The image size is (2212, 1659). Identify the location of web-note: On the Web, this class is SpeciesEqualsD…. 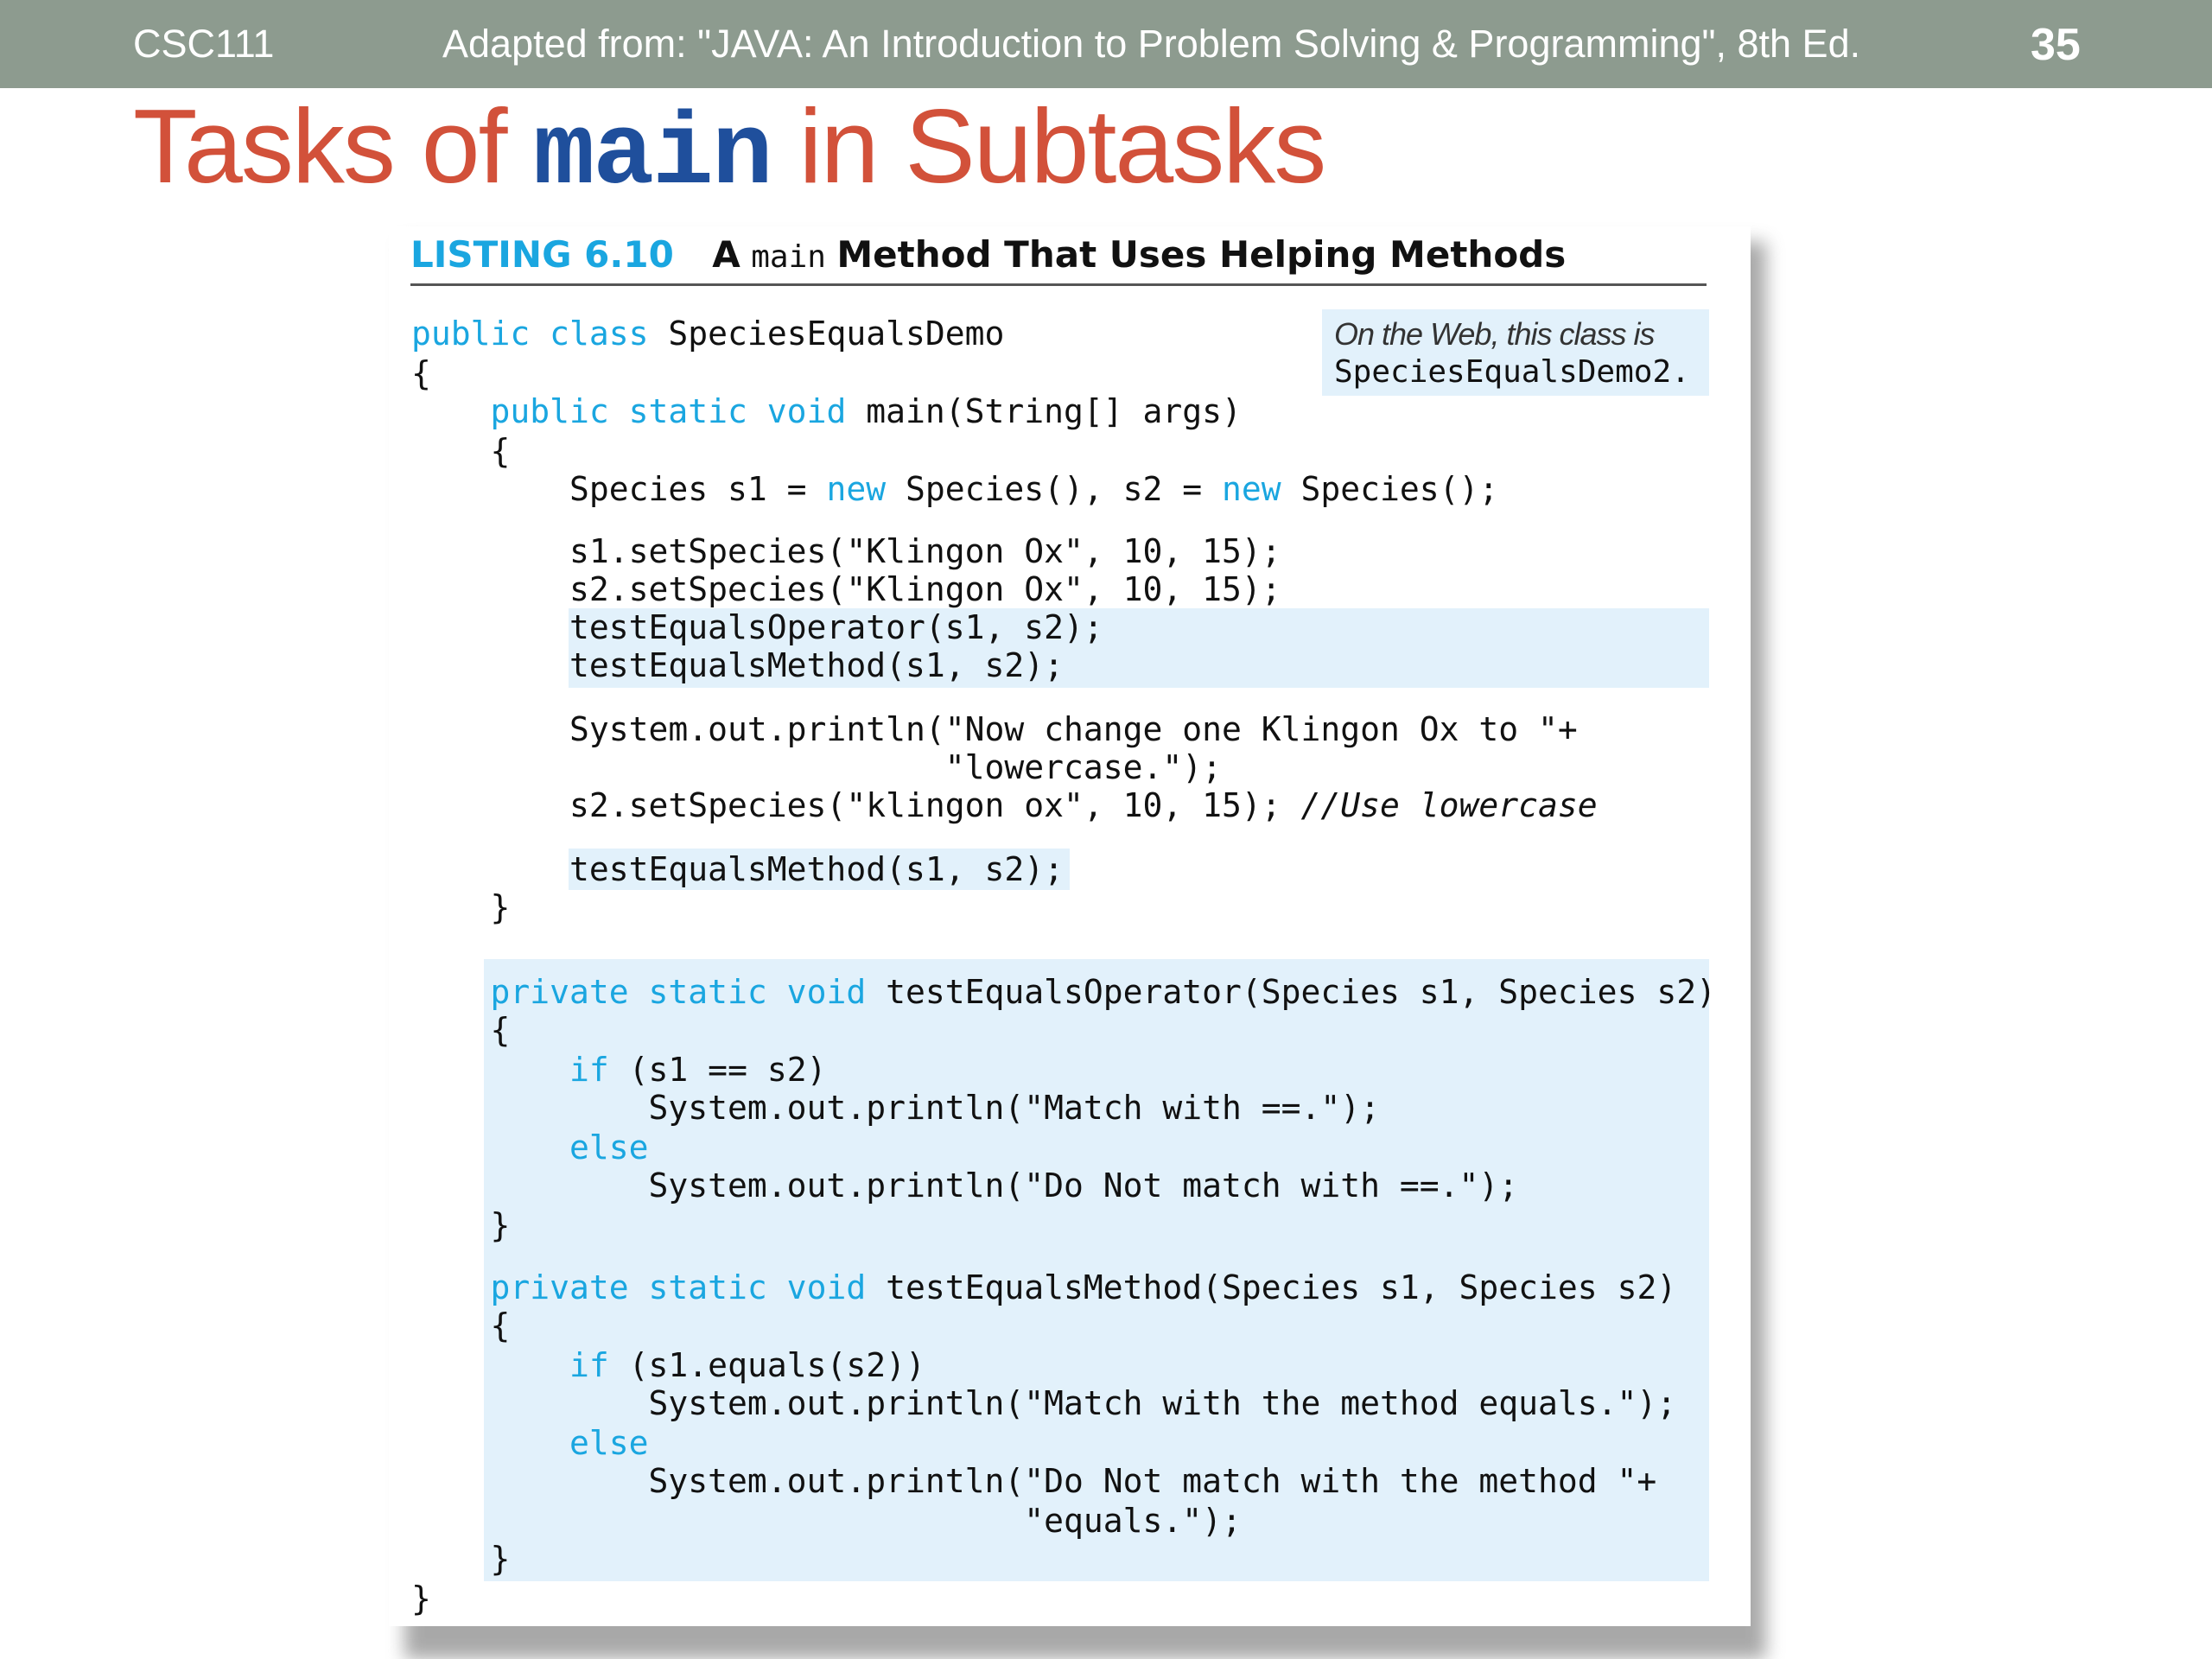
(1515, 352).